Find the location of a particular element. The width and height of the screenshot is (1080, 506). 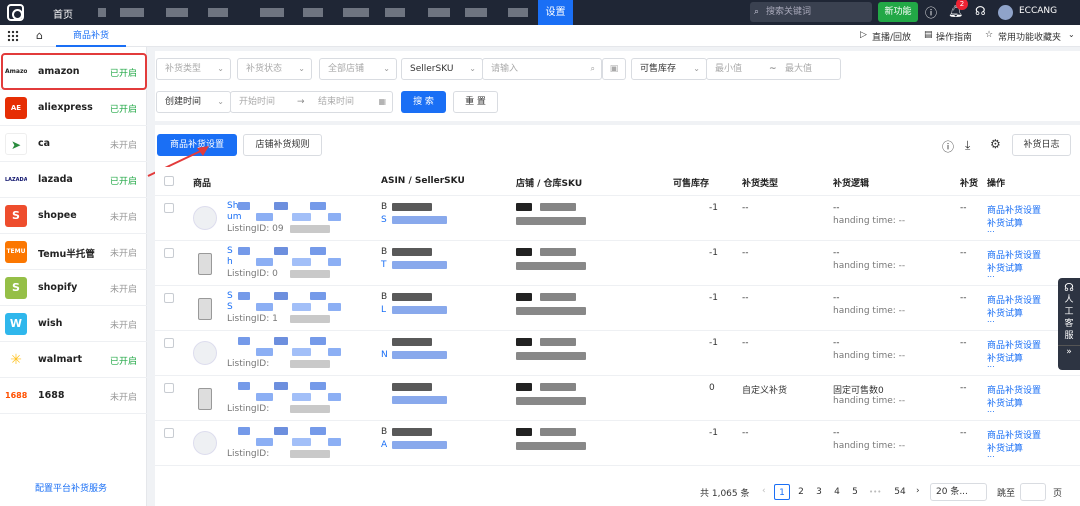

platform-item-shopee: S shopee 未开启 is located at coordinates (73, 216).